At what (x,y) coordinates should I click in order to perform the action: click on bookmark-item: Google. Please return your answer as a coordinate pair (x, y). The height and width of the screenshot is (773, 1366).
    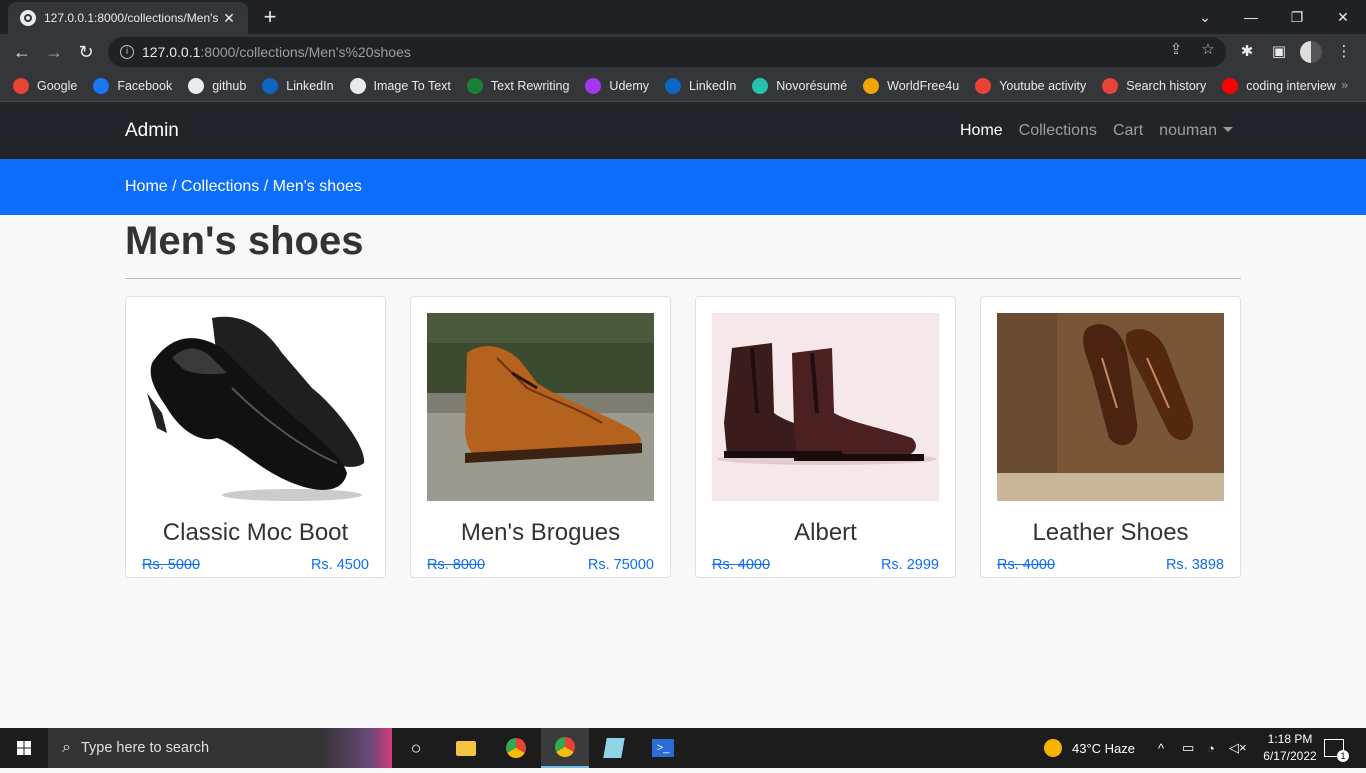
    Looking at the image, I should click on (45, 85).